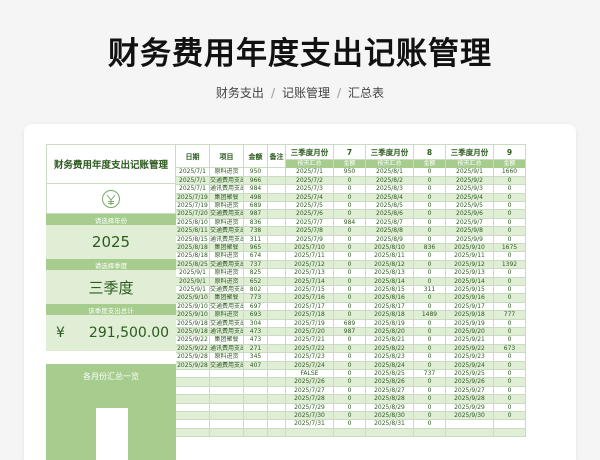 This screenshot has height=460, width=600. I want to click on month-cell: 2025/9/28, so click(470, 399).